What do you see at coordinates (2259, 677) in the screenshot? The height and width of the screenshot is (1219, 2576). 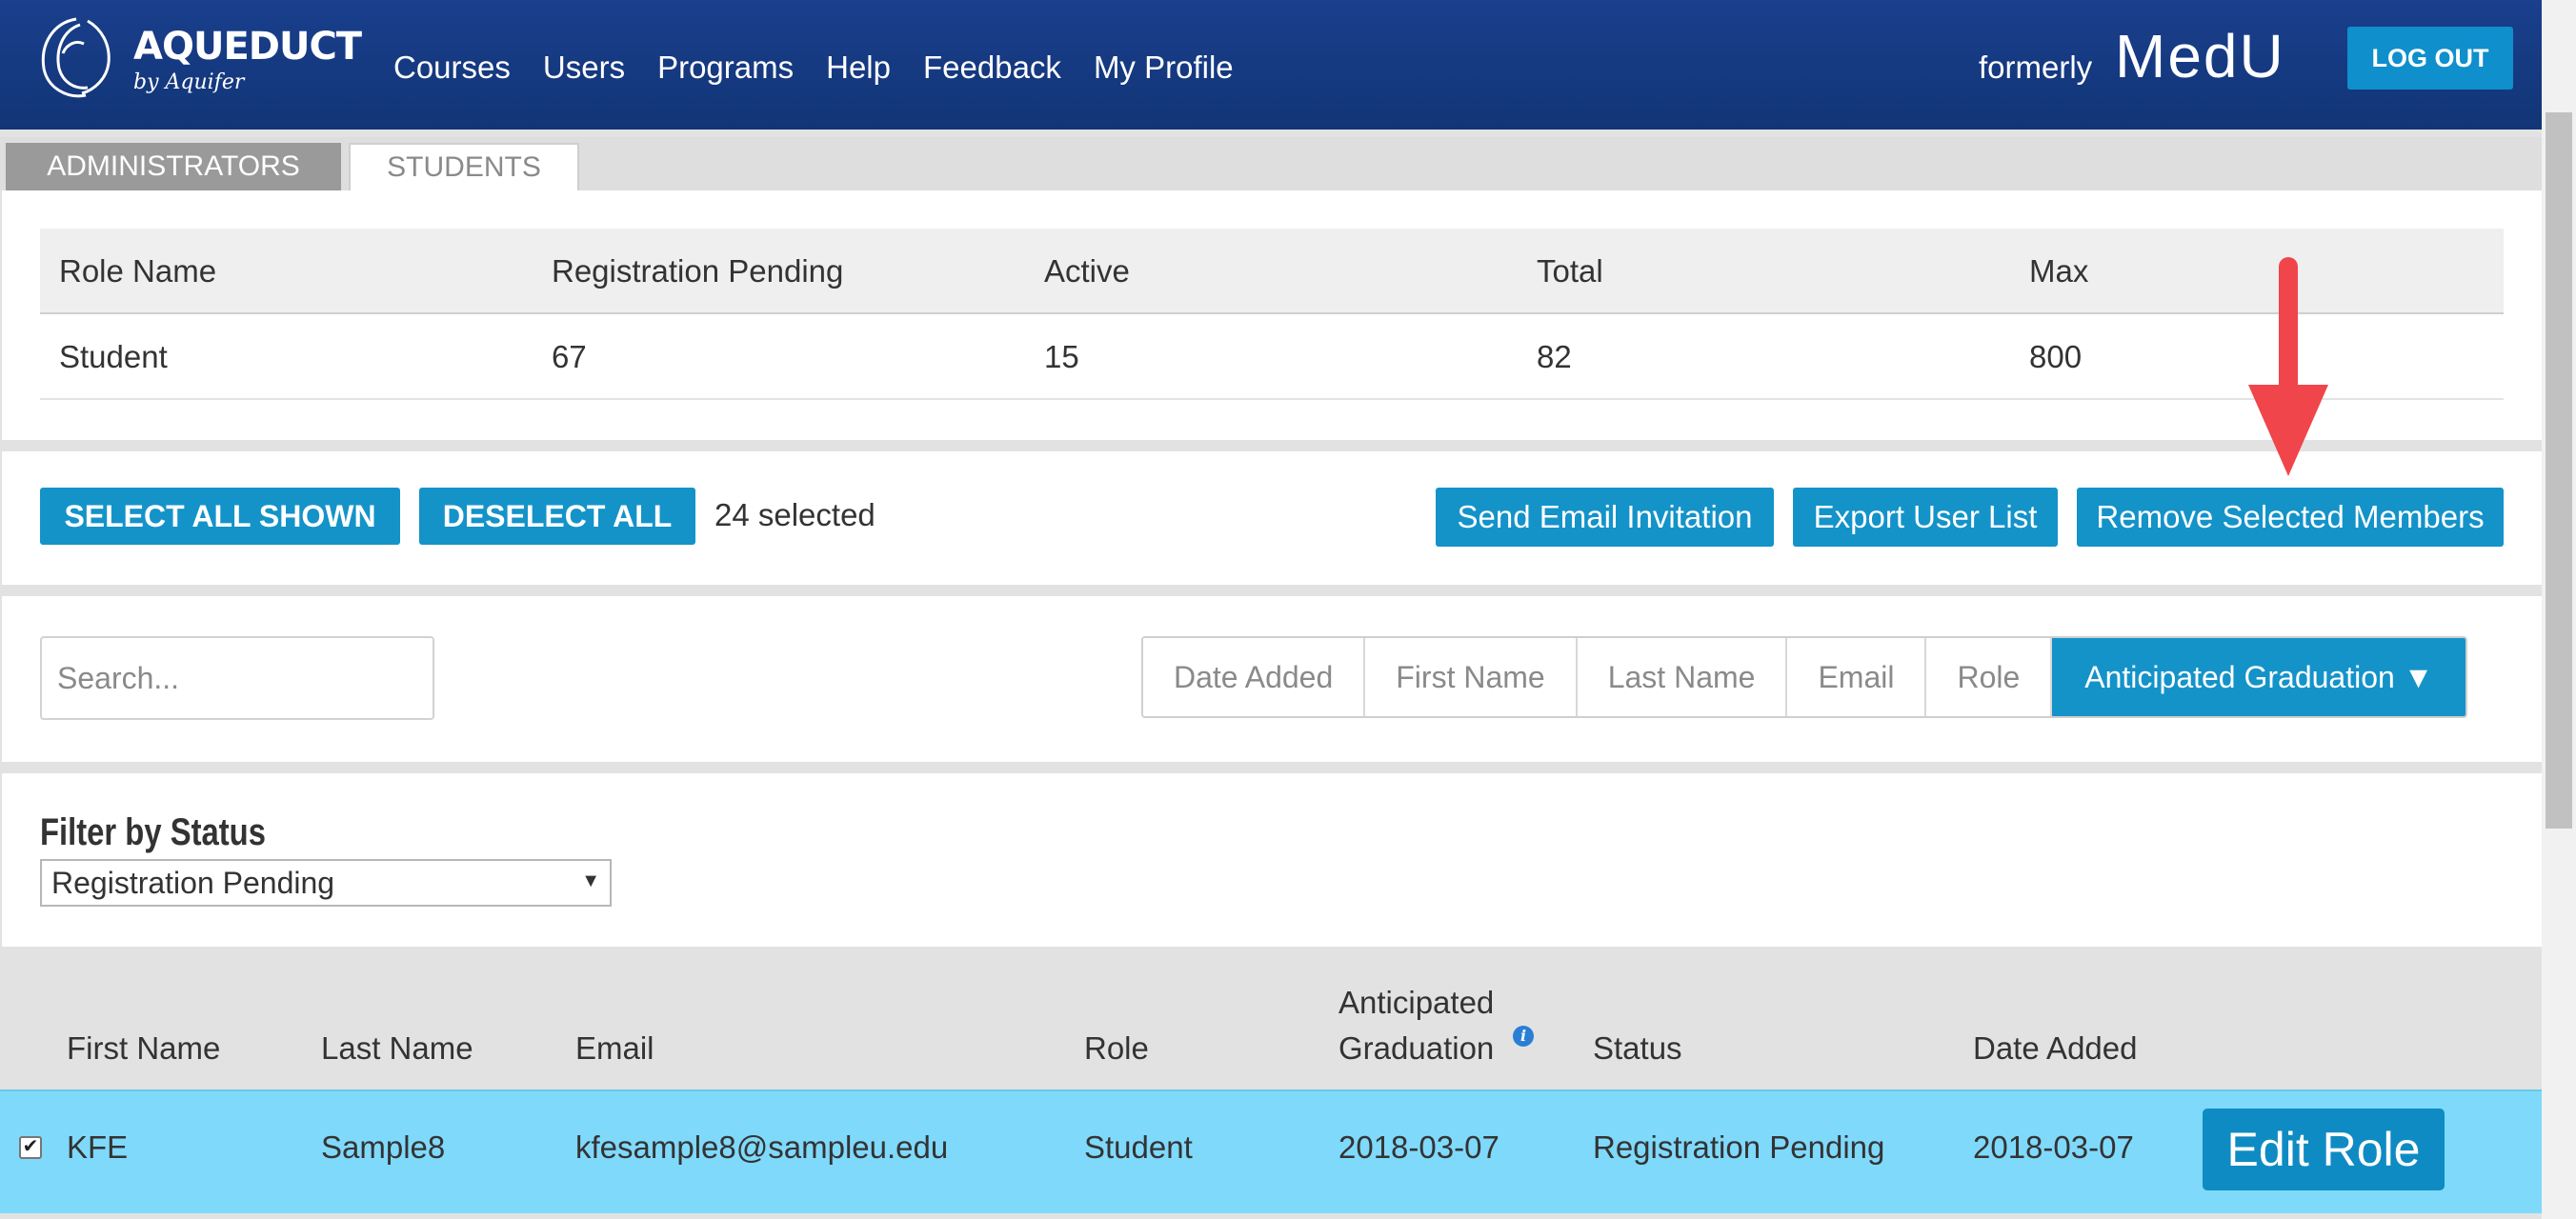 I see `sort-anticipated-graduation: Anticipated Graduation ▼` at bounding box center [2259, 677].